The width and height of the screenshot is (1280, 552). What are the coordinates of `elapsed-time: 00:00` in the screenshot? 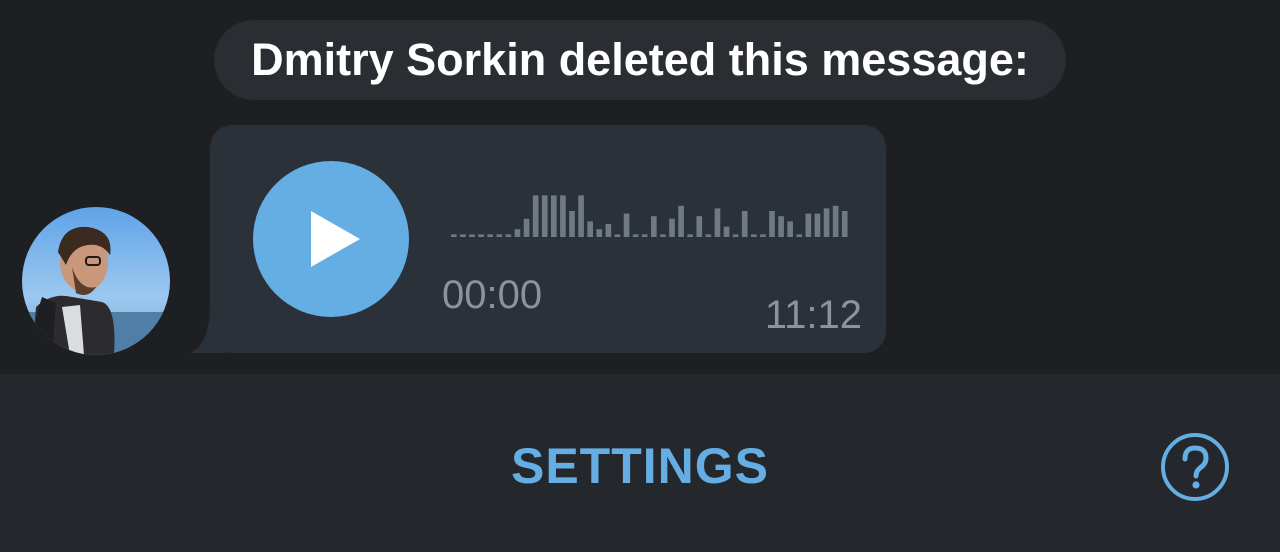 It's located at (492, 295).